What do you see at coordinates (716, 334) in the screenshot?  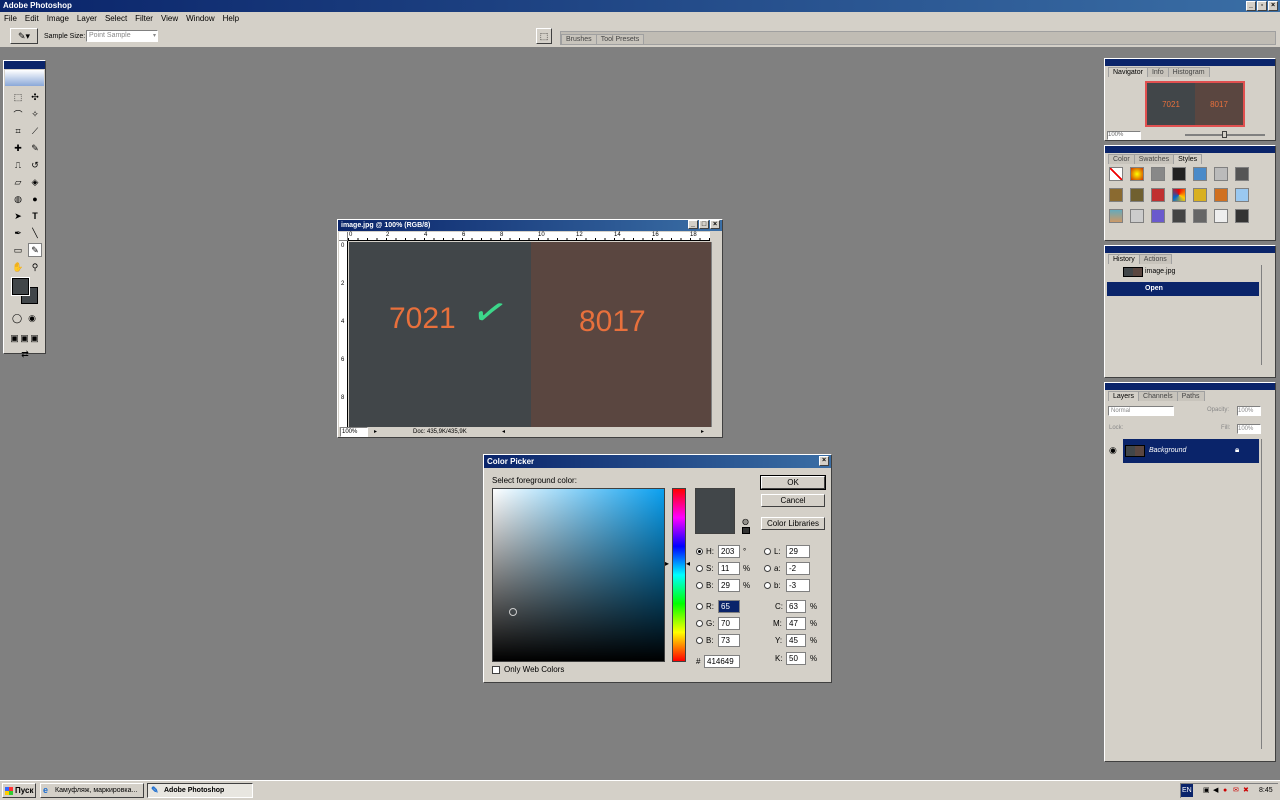 I see `doc-vertical-scrollbar` at bounding box center [716, 334].